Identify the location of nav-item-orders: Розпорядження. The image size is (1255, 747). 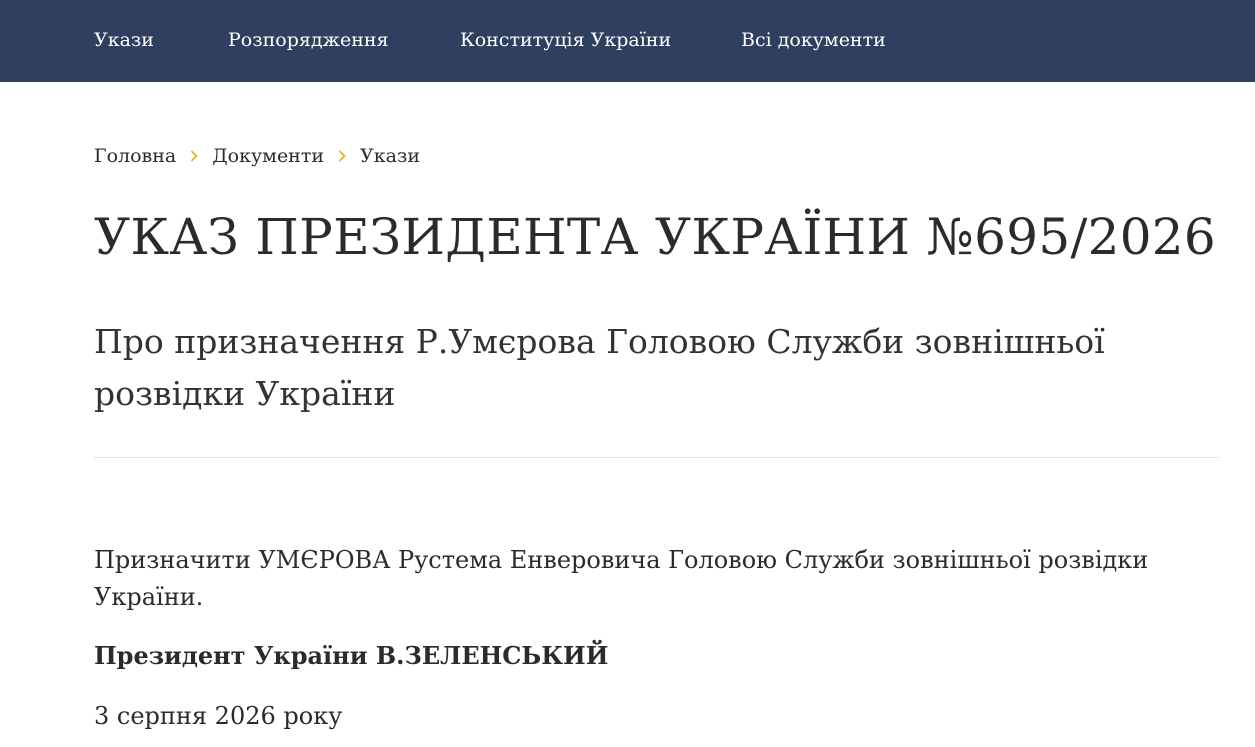
(308, 40).